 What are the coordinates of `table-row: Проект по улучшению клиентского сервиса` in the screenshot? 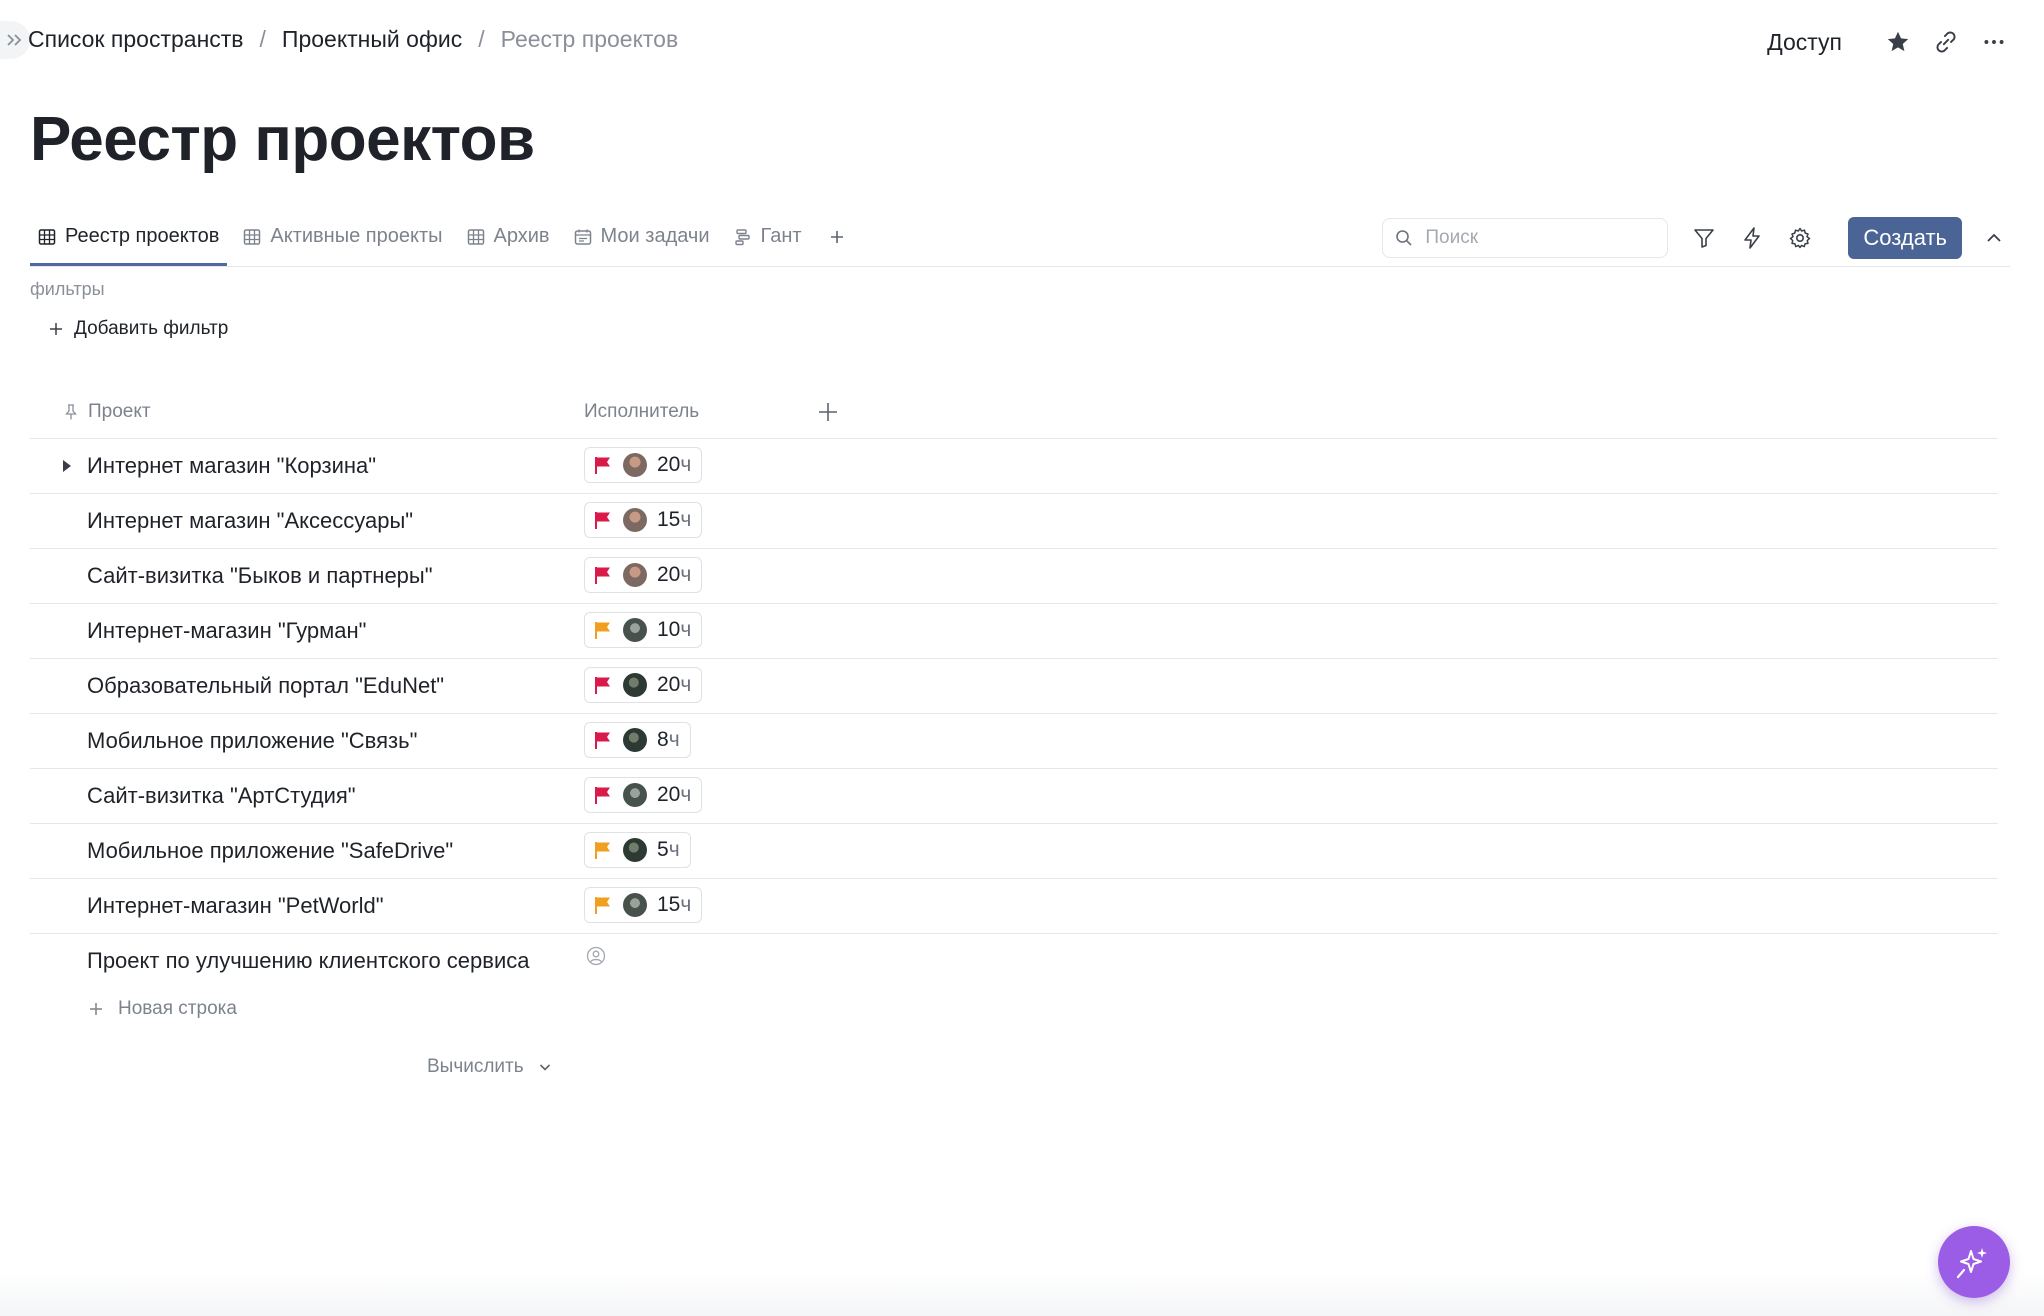 It's located at (1014, 961).